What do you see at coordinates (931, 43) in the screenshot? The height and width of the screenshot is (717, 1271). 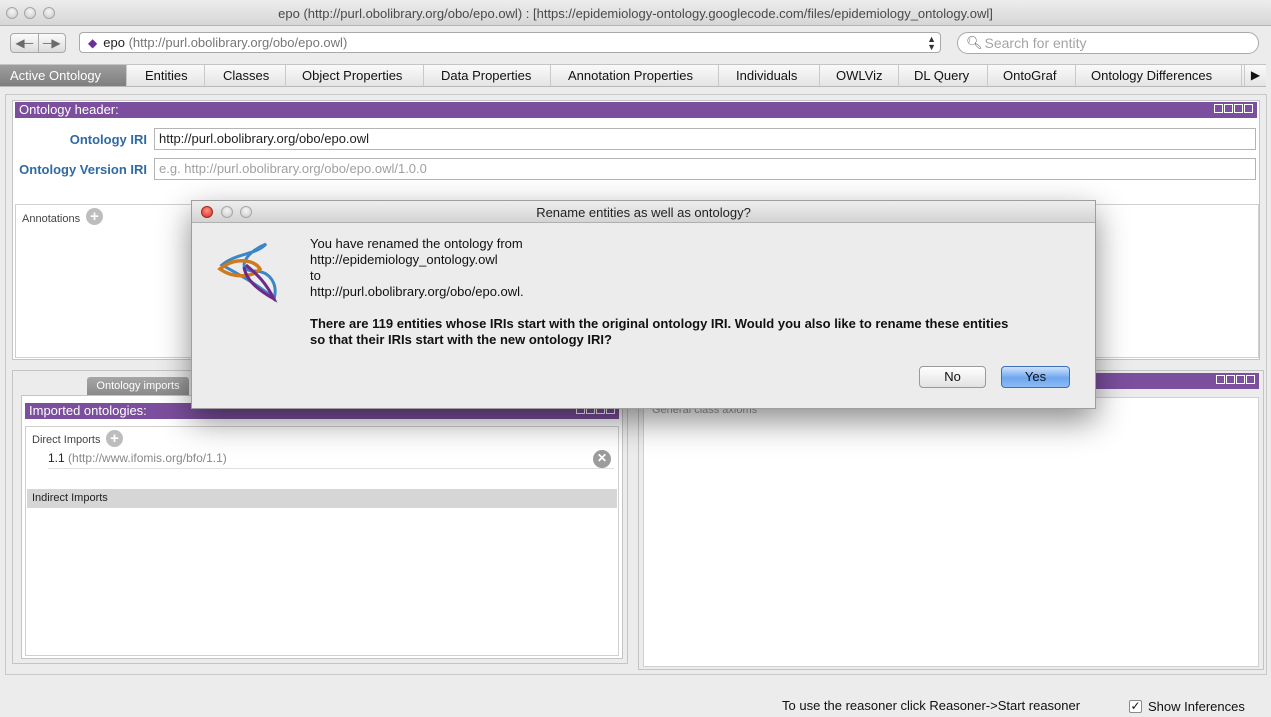 I see `updown-arrows-icon: ▲ ▼` at bounding box center [931, 43].